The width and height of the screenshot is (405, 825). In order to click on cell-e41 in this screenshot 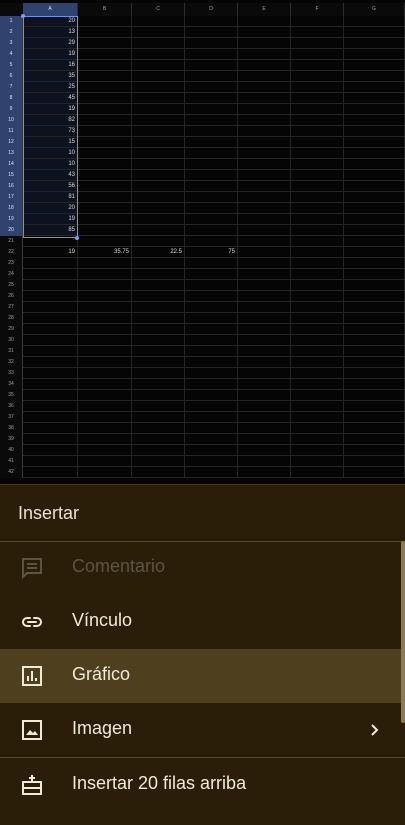, I will do `click(264, 461)`.